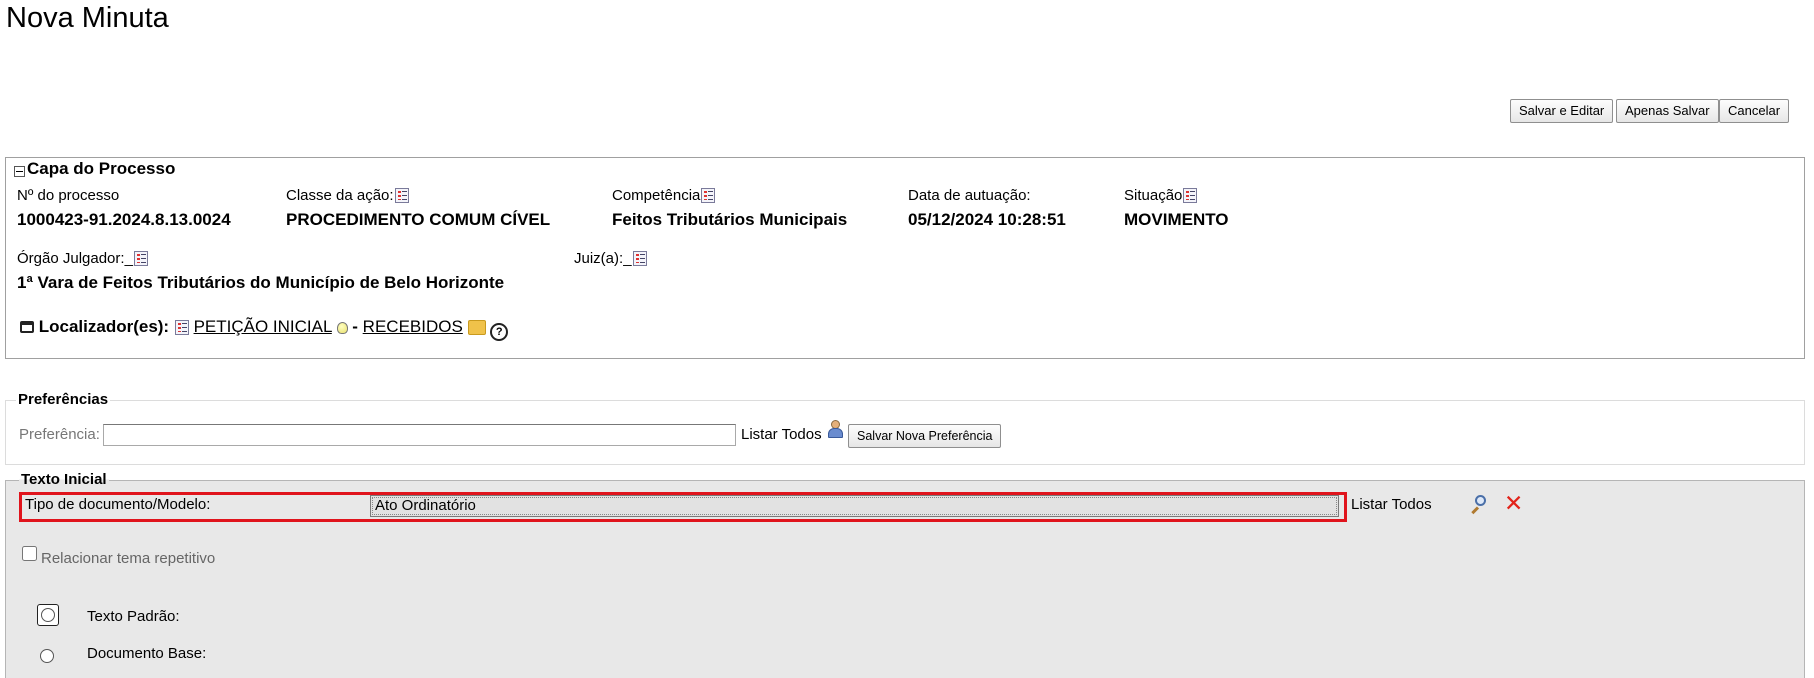 This screenshot has height=678, width=1814. Describe the element at coordinates (656, 195) in the screenshot. I see `competencia-label-text: Competência` at that location.